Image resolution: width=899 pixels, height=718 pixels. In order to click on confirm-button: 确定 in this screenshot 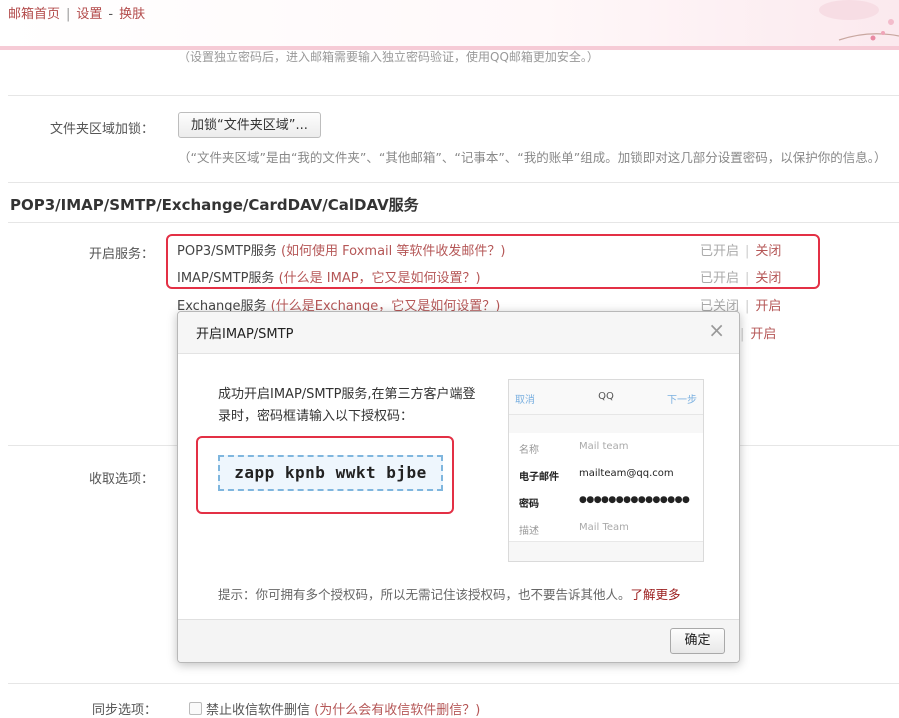, I will do `click(697, 641)`.